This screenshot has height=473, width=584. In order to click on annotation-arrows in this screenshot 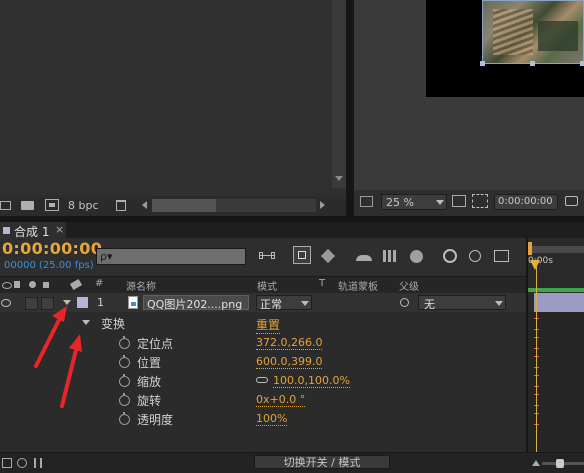, I will do `click(58, 357)`.